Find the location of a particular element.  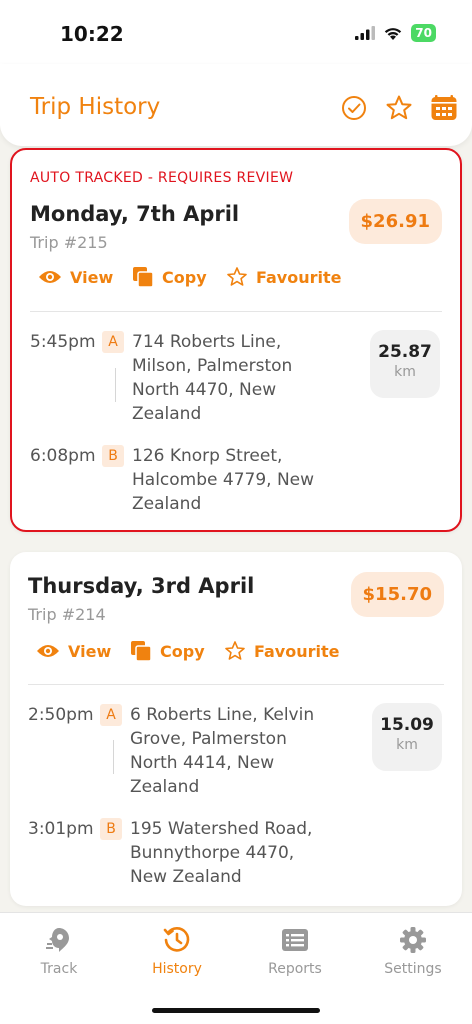

signal-icon is located at coordinates (365, 33).